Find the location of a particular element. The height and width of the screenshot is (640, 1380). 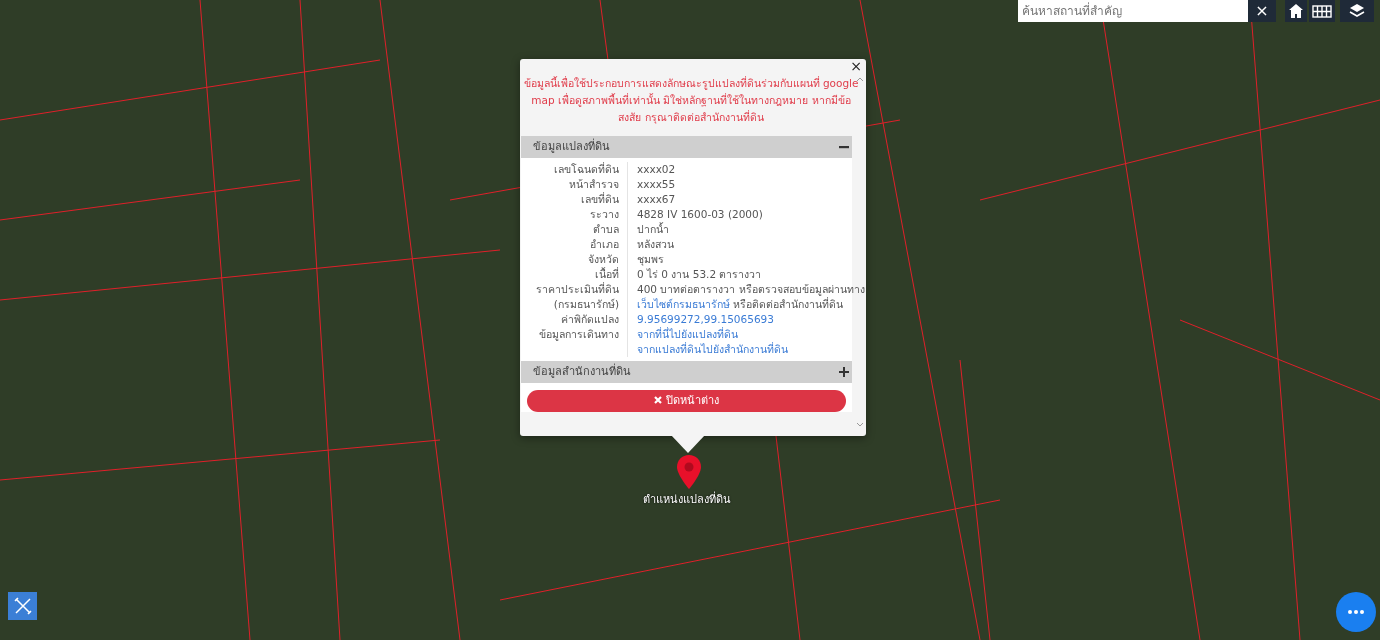

field-label: ราคาประเมินที่ดิน is located at coordinates (574, 289).